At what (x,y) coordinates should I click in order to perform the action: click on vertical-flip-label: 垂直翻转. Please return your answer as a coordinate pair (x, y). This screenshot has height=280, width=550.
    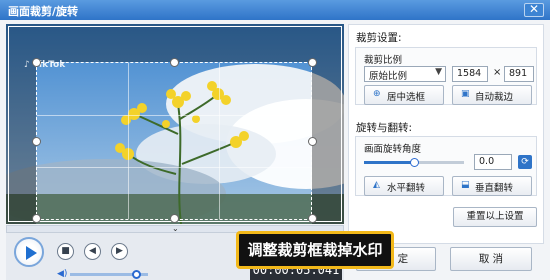
    Looking at the image, I should click on (494, 188).